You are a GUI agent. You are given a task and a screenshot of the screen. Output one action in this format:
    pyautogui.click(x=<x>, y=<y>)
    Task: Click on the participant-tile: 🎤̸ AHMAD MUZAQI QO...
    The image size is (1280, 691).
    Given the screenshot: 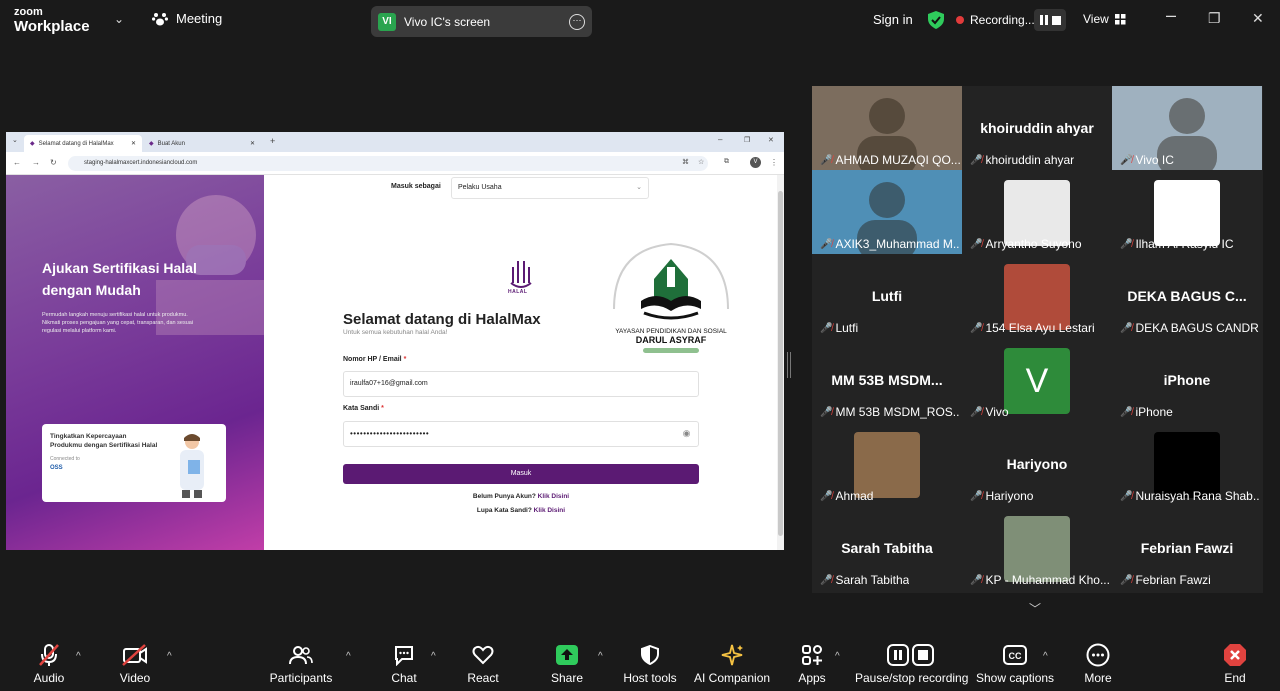 What is the action you would take?
    pyautogui.click(x=887, y=128)
    